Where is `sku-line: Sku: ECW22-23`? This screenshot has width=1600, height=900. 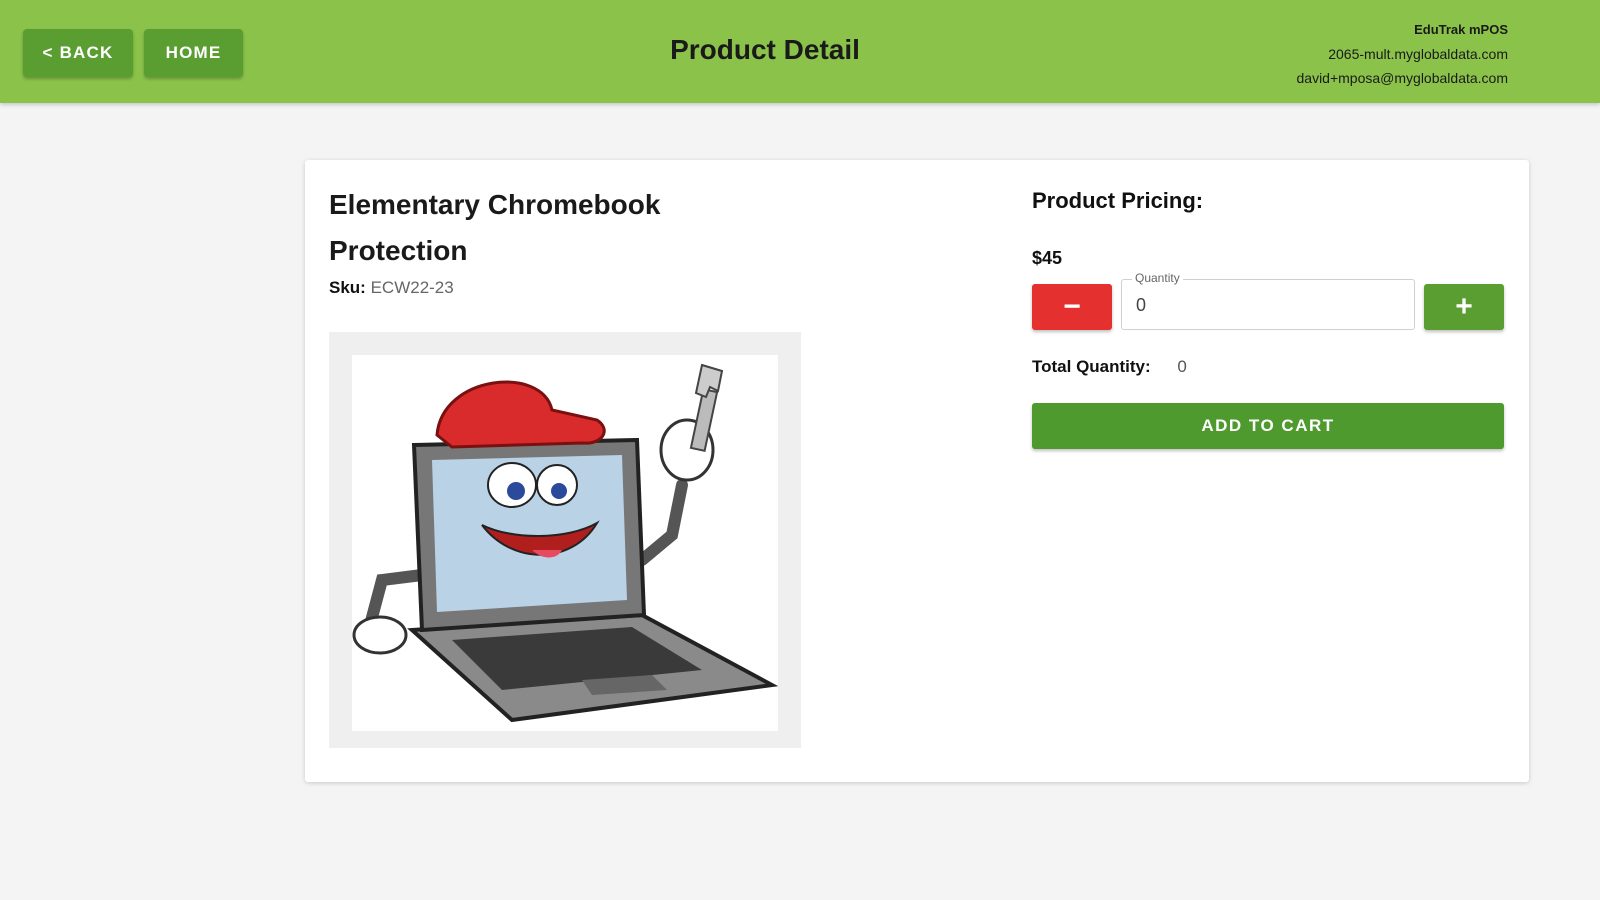 sku-line: Sku: ECW22-23 is located at coordinates (391, 288).